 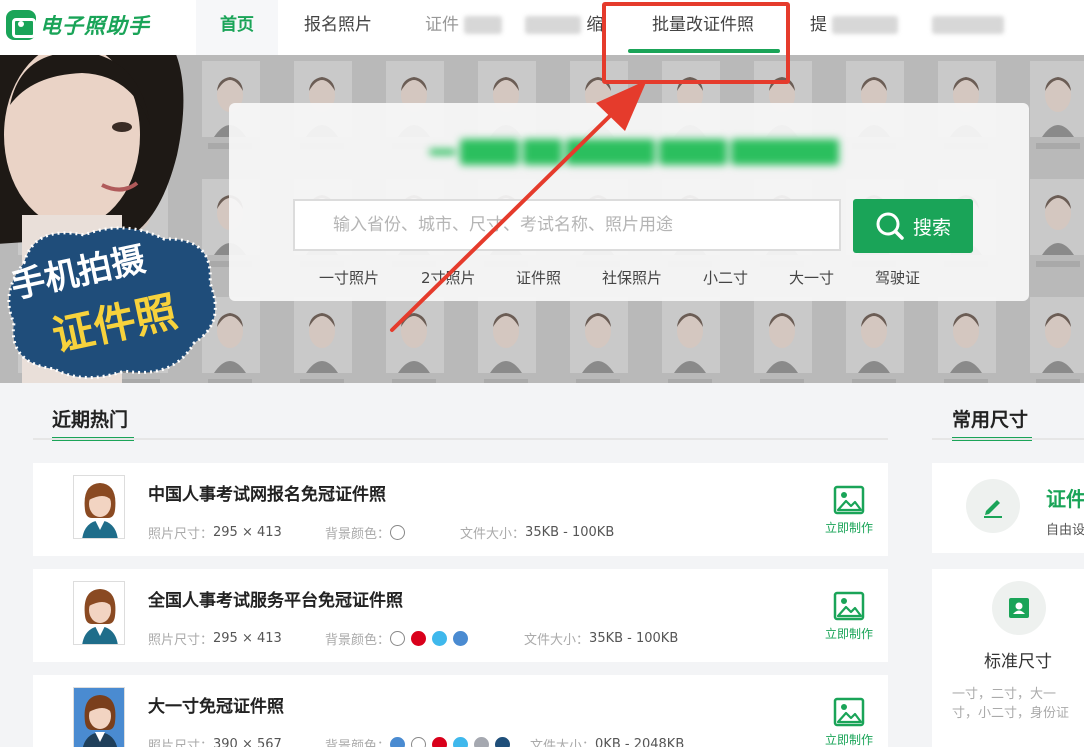 I want to click on nav-item-home: 首页, so click(x=237, y=27).